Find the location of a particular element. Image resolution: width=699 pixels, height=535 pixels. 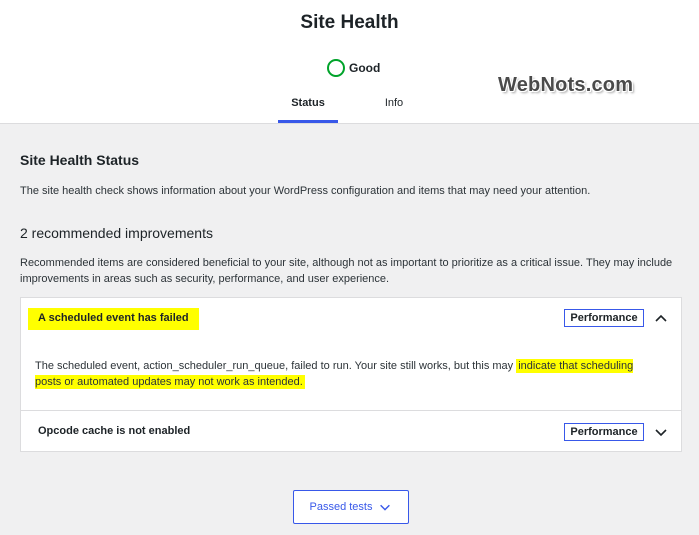

passed-tests-button: Passed tests is located at coordinates (351, 507).